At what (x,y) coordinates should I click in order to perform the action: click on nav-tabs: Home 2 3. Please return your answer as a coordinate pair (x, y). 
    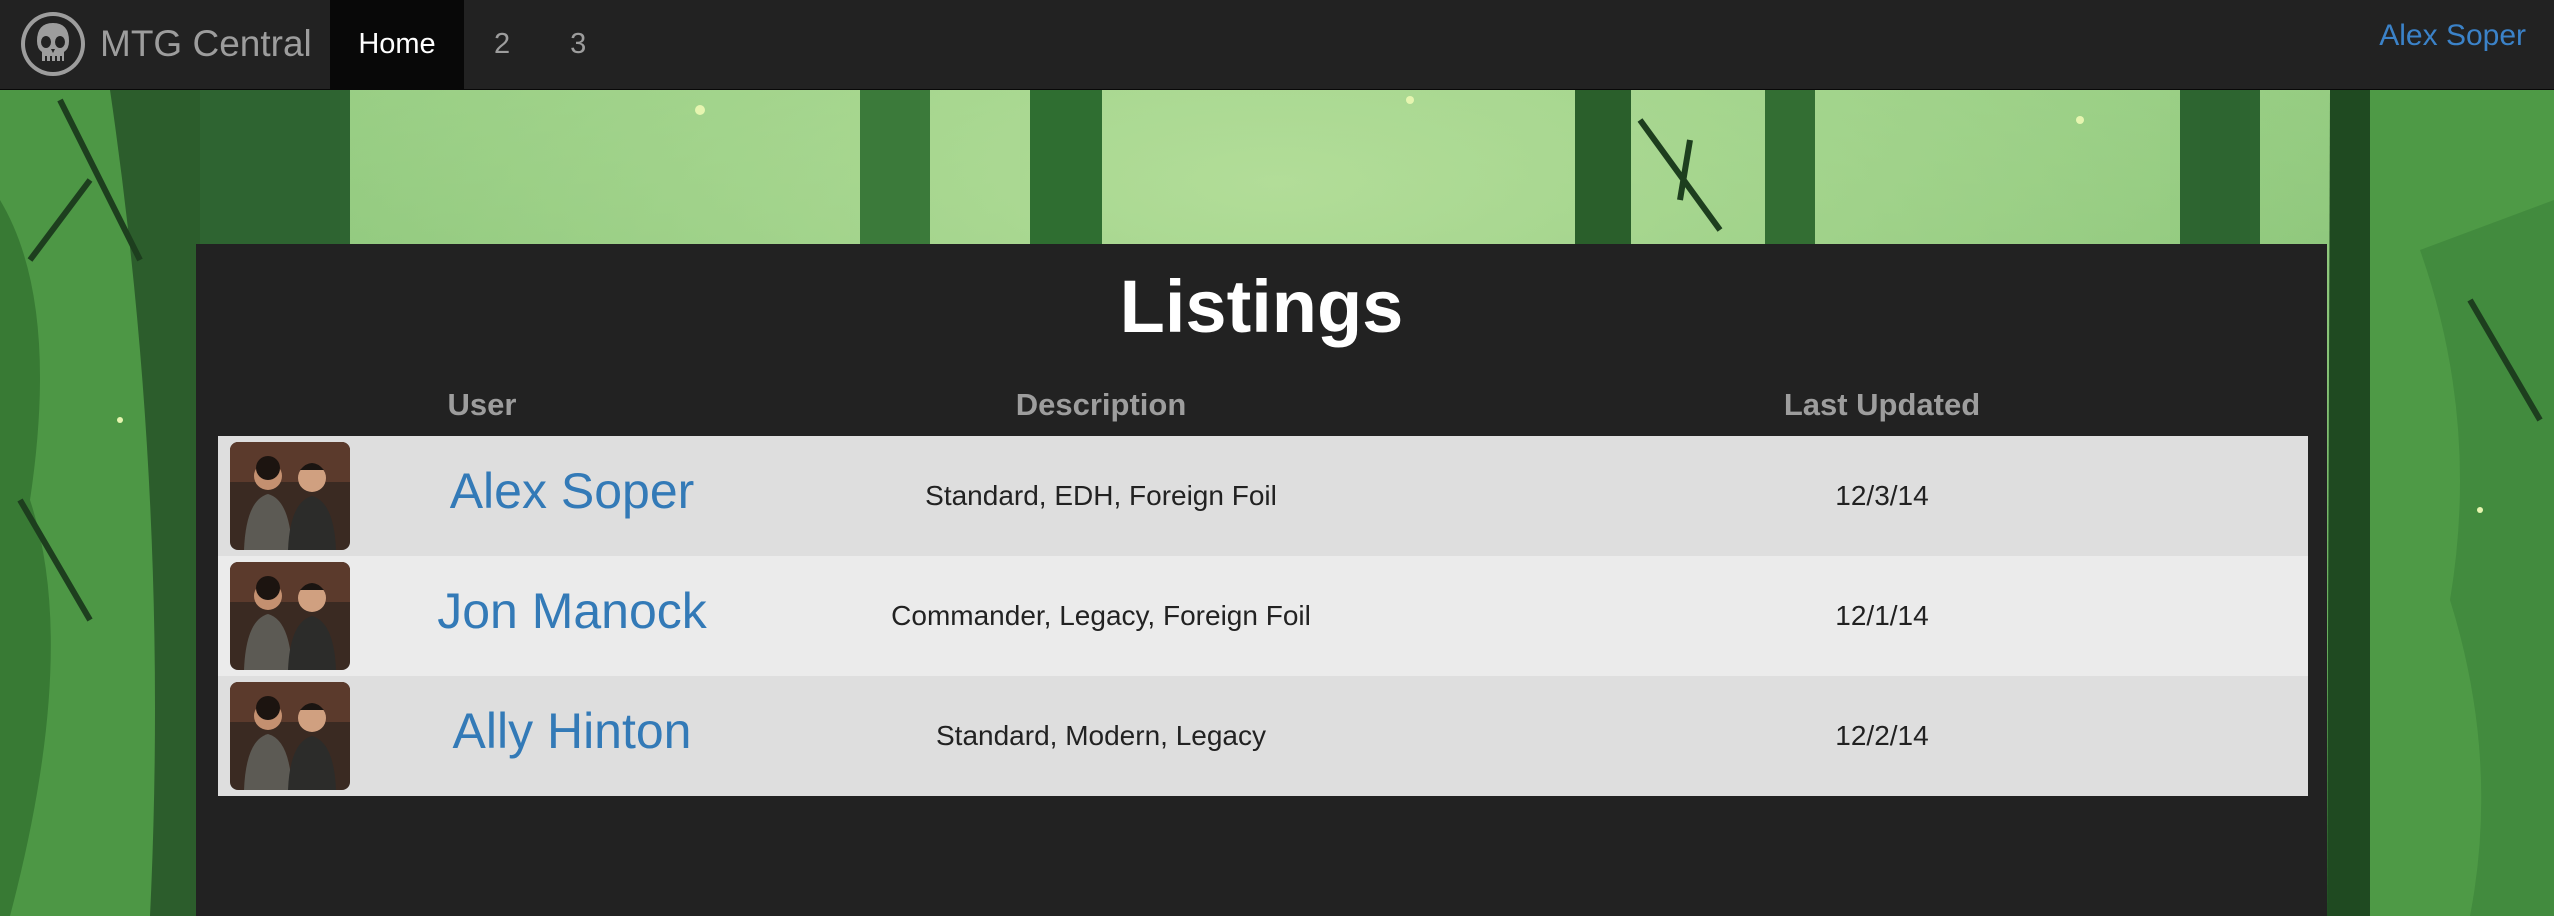
    Looking at the image, I should click on (473, 44).